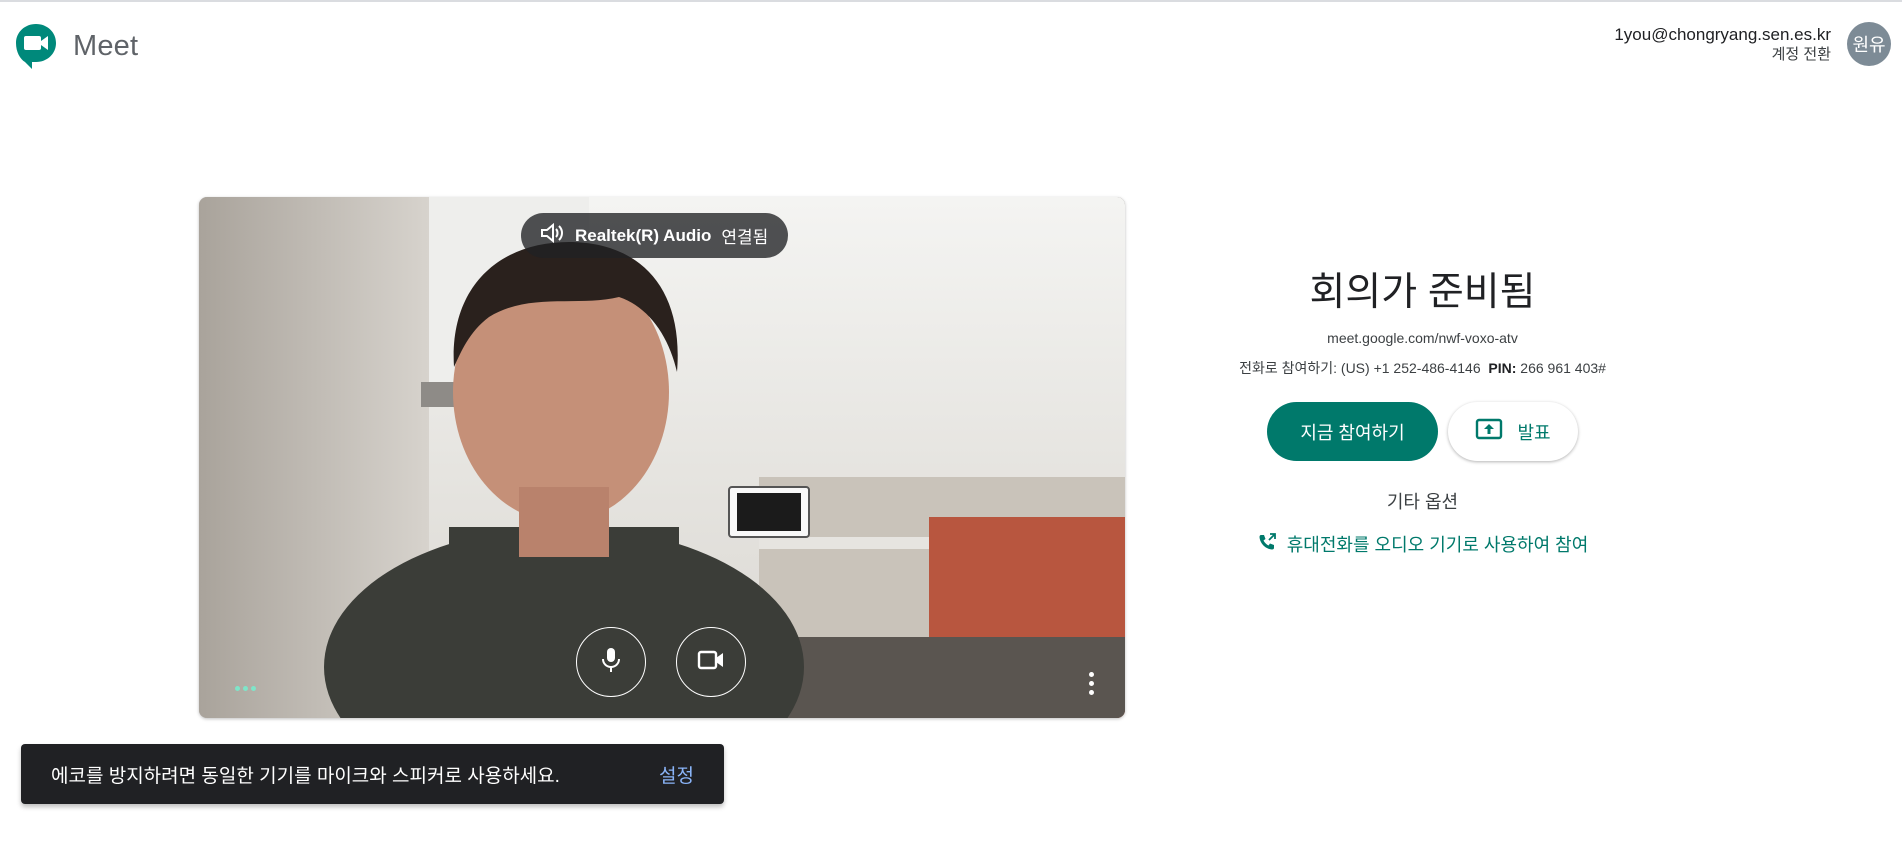 The height and width of the screenshot is (842, 1902). I want to click on echo-warning-snackbar: 에코를 방지하려면 동일한 기기를 마이크와 스피커로 사용하세요. 설정, so click(372, 774).